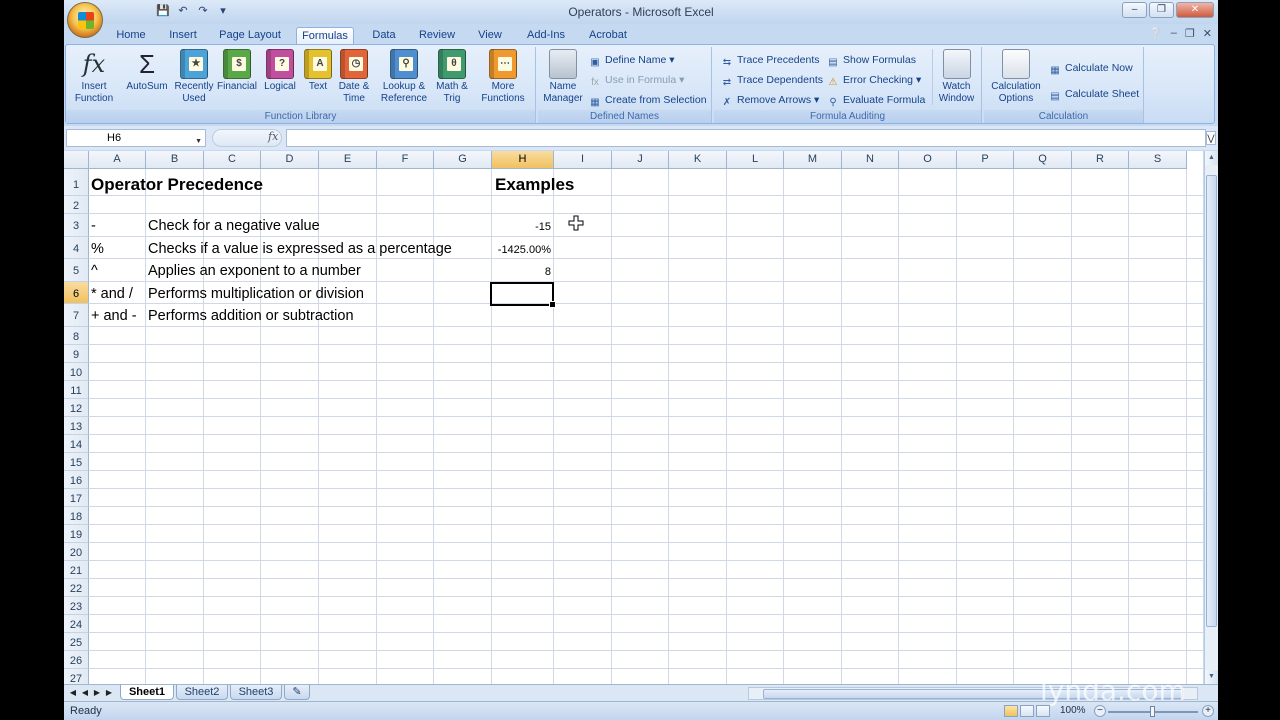 The height and width of the screenshot is (720, 1280). I want to click on row-header-7: 7, so click(76, 315).